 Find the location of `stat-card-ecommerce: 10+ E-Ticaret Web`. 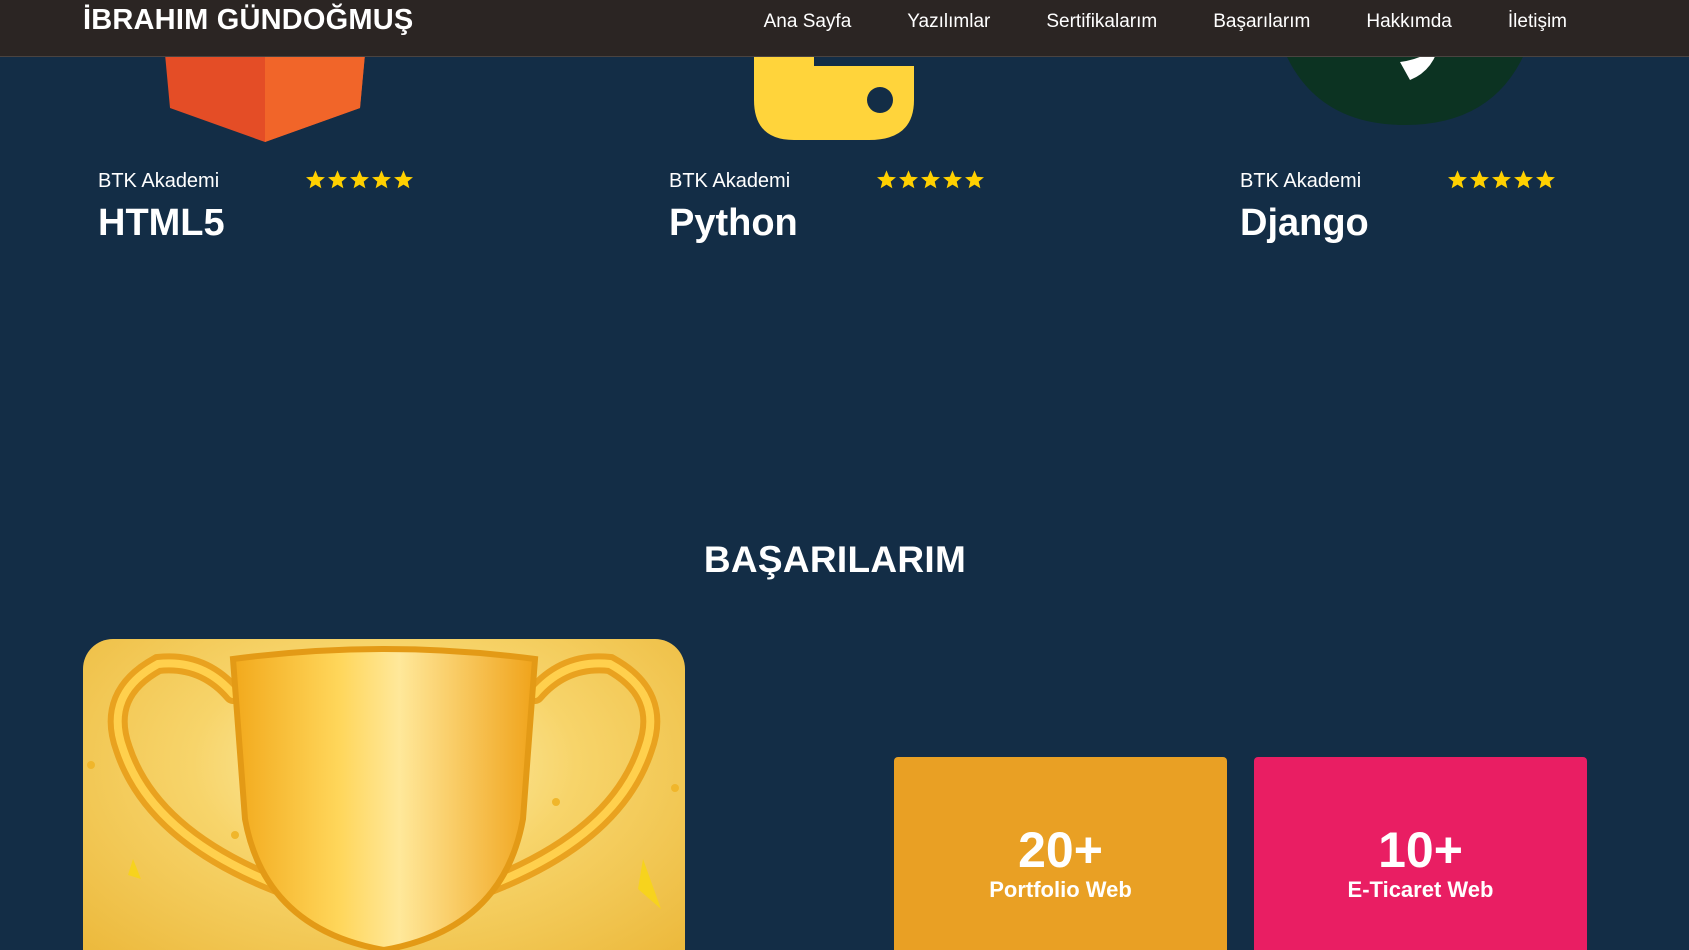

stat-card-ecommerce: 10+ E-Ticaret Web is located at coordinates (1420, 853).